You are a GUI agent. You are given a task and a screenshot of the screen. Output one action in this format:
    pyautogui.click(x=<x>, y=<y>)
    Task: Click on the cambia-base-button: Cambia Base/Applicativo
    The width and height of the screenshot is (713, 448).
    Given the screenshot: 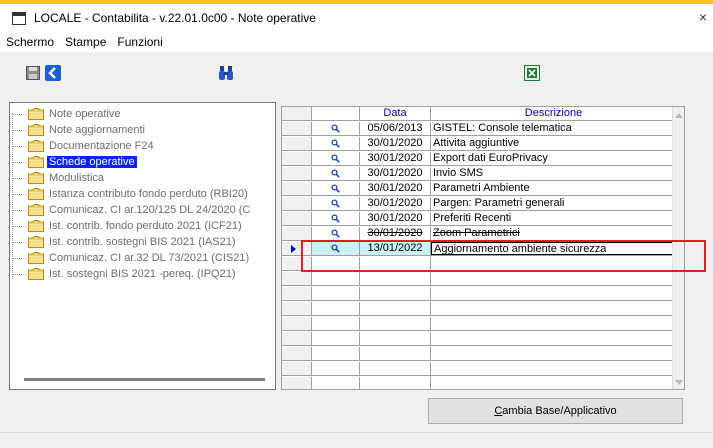 What is the action you would take?
    pyautogui.click(x=555, y=411)
    